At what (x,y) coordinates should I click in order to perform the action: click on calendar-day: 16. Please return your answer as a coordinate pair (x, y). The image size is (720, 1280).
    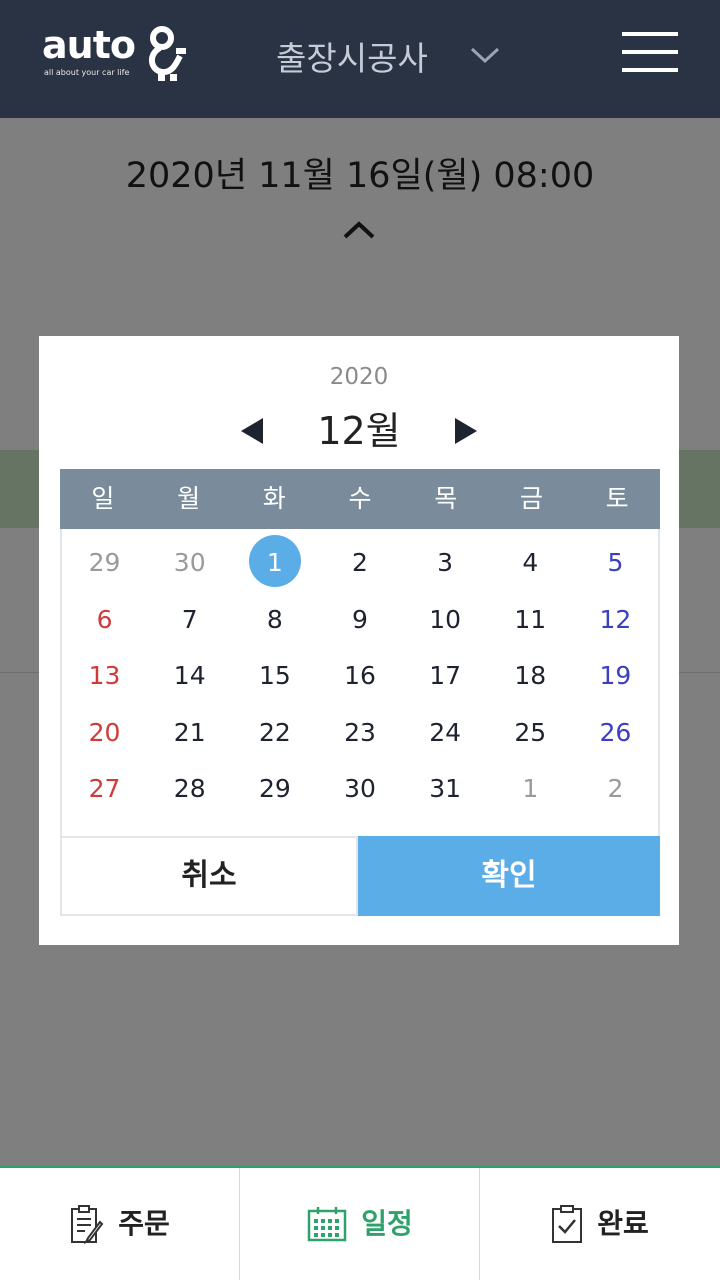
    Looking at the image, I should click on (359, 682).